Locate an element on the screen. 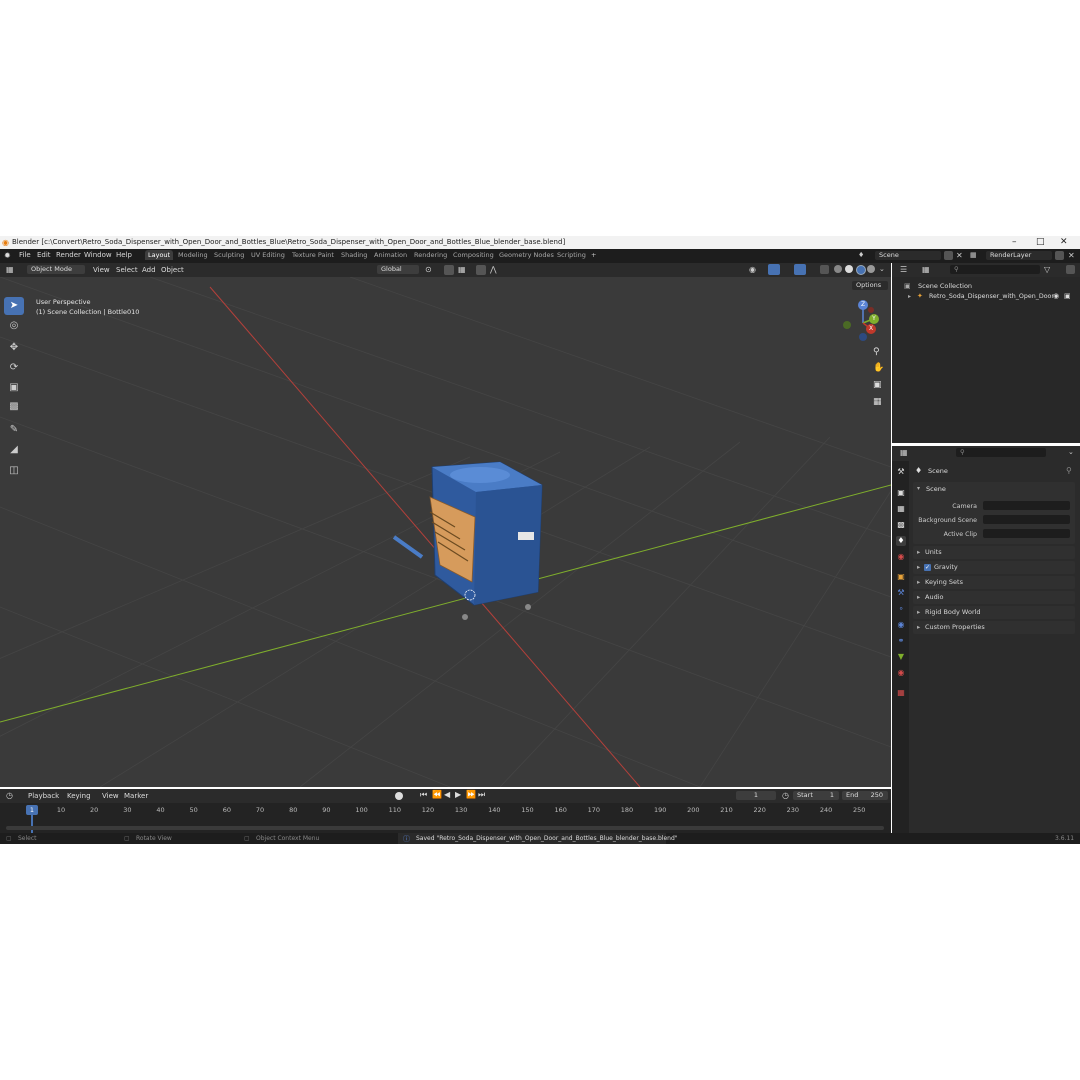 The width and height of the screenshot is (1080, 1080). tab-layout: Layout is located at coordinates (159, 255).